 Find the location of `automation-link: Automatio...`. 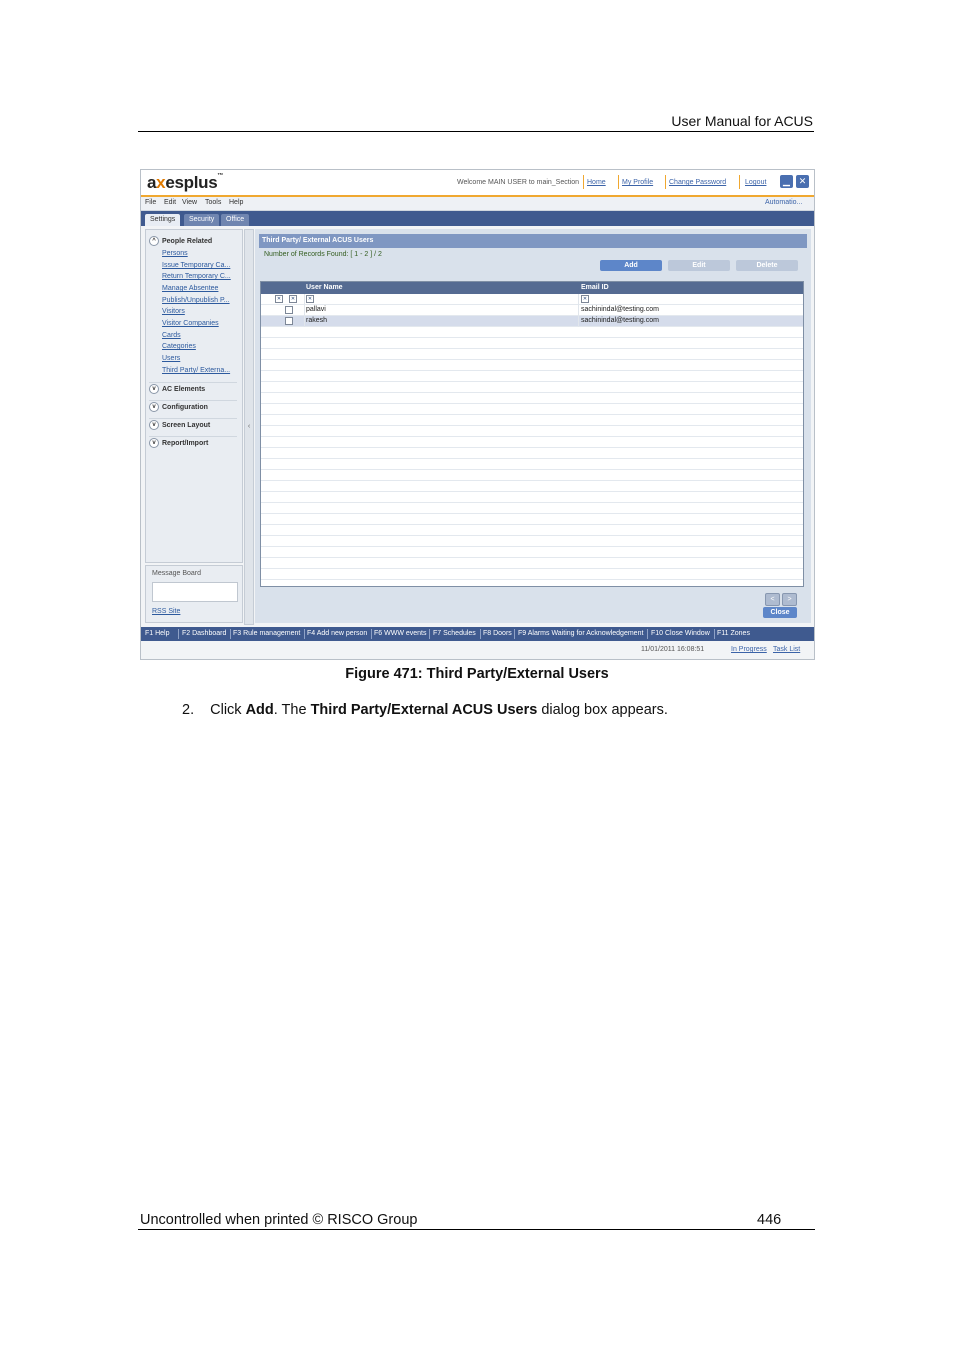

automation-link: Automatio... is located at coordinates (783, 202).